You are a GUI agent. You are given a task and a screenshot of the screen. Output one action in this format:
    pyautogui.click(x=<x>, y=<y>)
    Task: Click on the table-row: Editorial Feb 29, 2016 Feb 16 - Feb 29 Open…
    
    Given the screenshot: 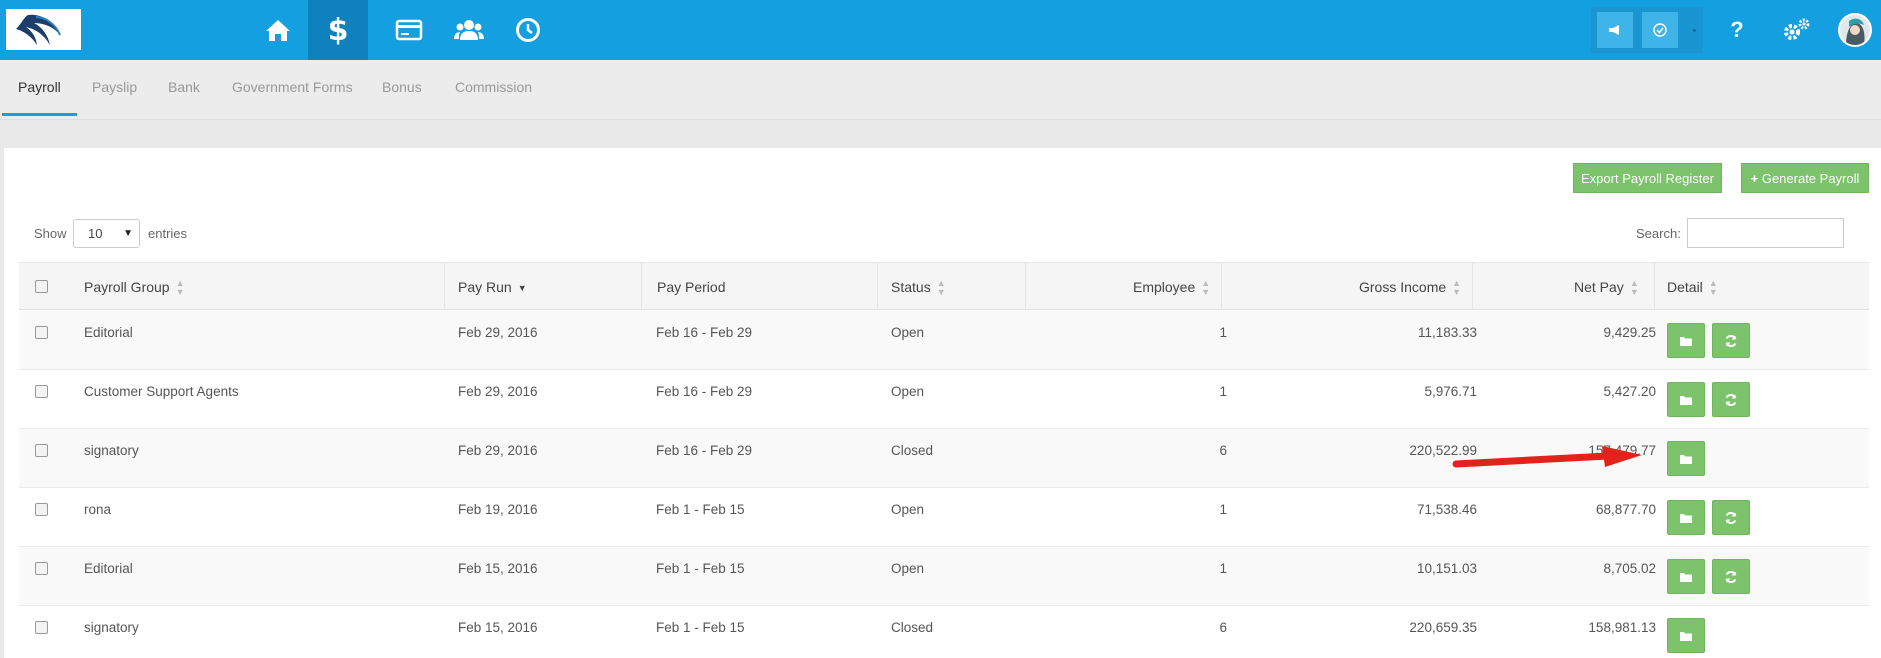 What is the action you would take?
    pyautogui.click(x=944, y=340)
    